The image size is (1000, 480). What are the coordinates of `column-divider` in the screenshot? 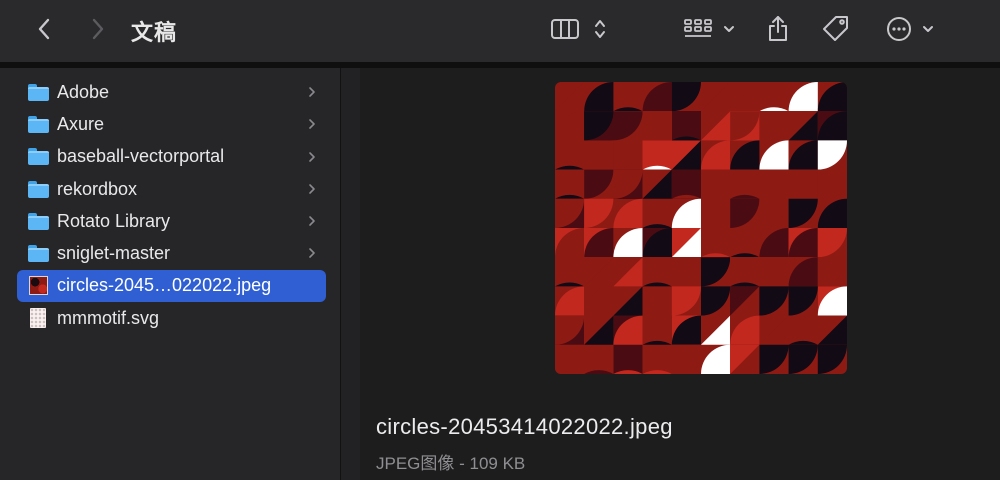 It's located at (350, 274).